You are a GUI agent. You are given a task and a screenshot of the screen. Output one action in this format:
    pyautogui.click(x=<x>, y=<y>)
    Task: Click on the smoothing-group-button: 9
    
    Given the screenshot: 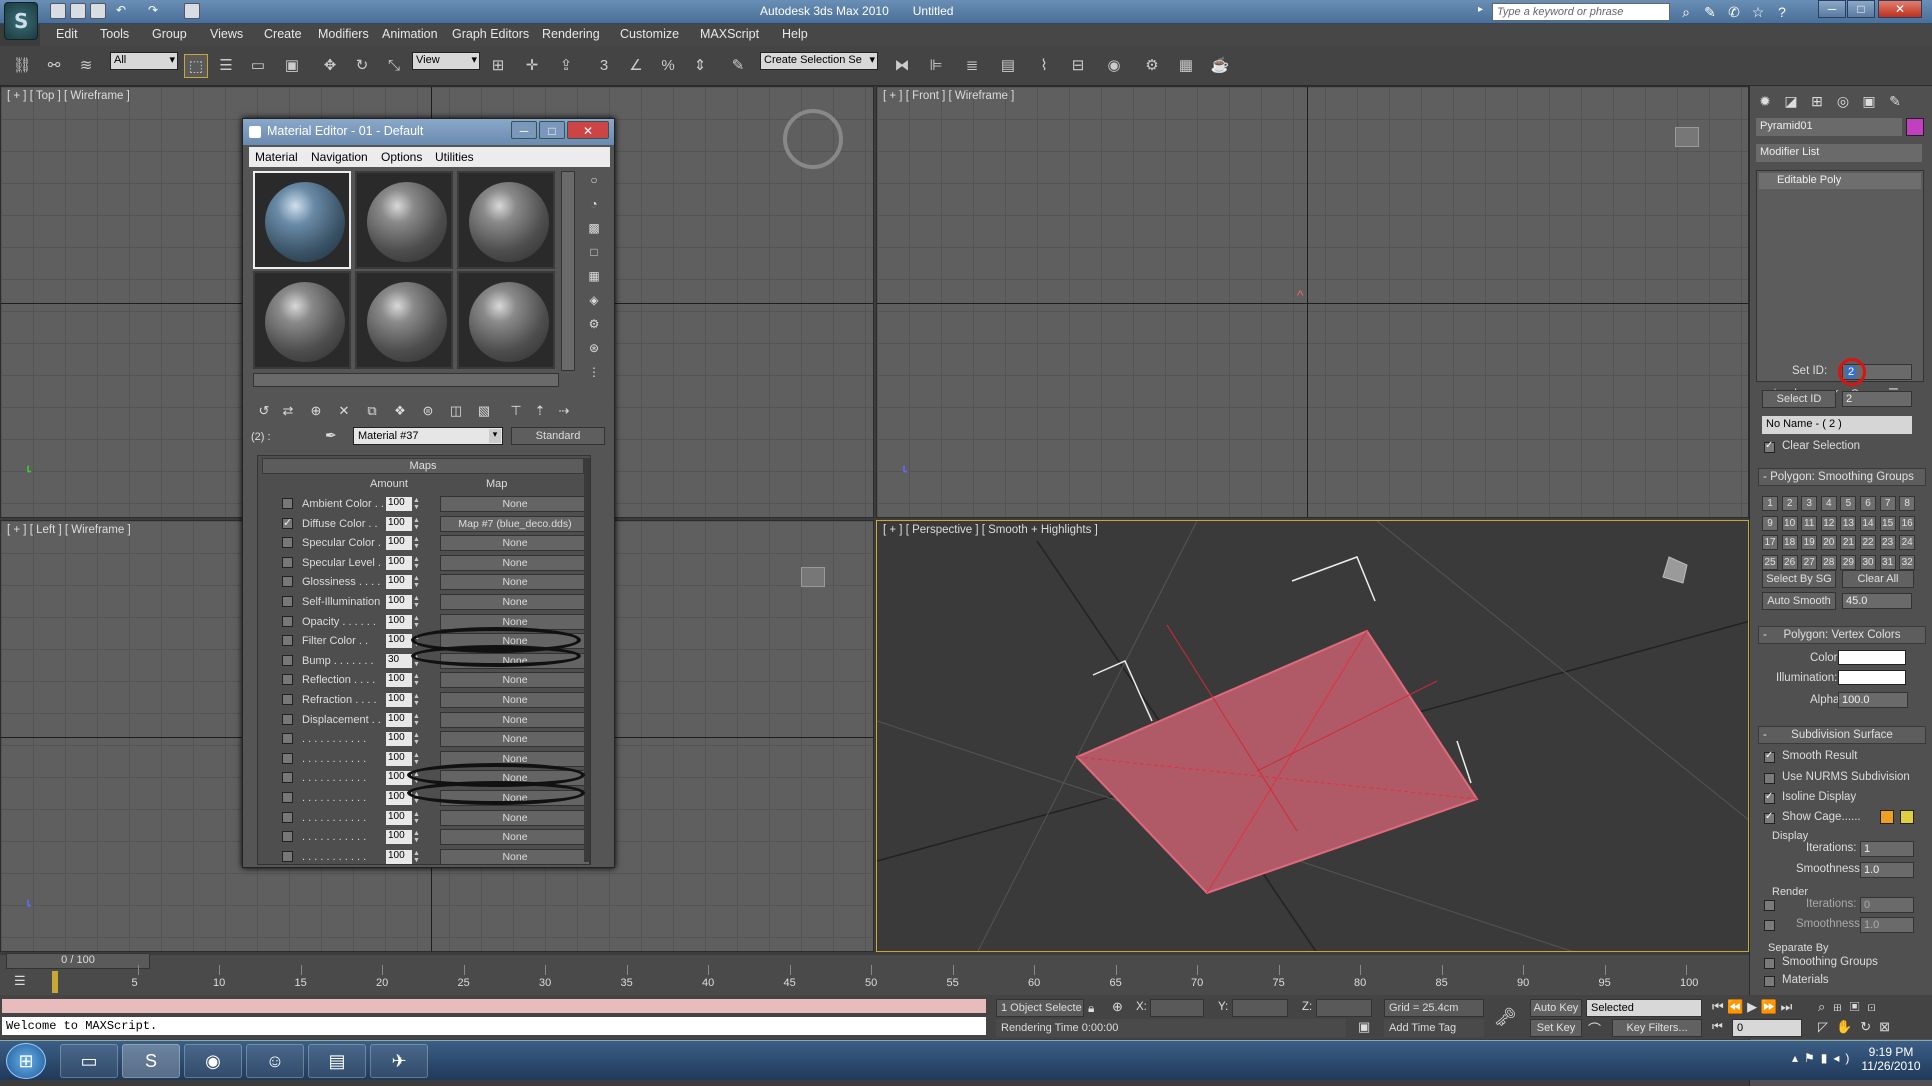 What is the action you would take?
    pyautogui.click(x=1770, y=523)
    